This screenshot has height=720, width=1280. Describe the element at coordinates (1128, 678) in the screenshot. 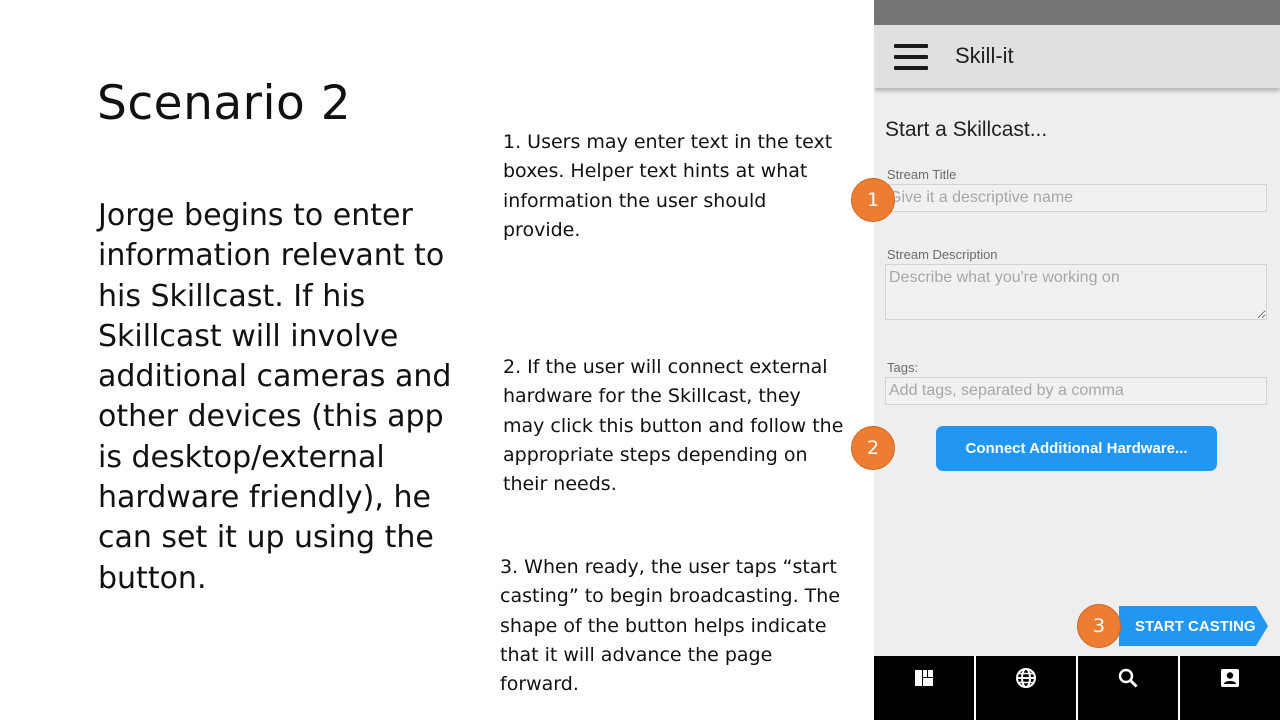

I see `search-icon` at that location.